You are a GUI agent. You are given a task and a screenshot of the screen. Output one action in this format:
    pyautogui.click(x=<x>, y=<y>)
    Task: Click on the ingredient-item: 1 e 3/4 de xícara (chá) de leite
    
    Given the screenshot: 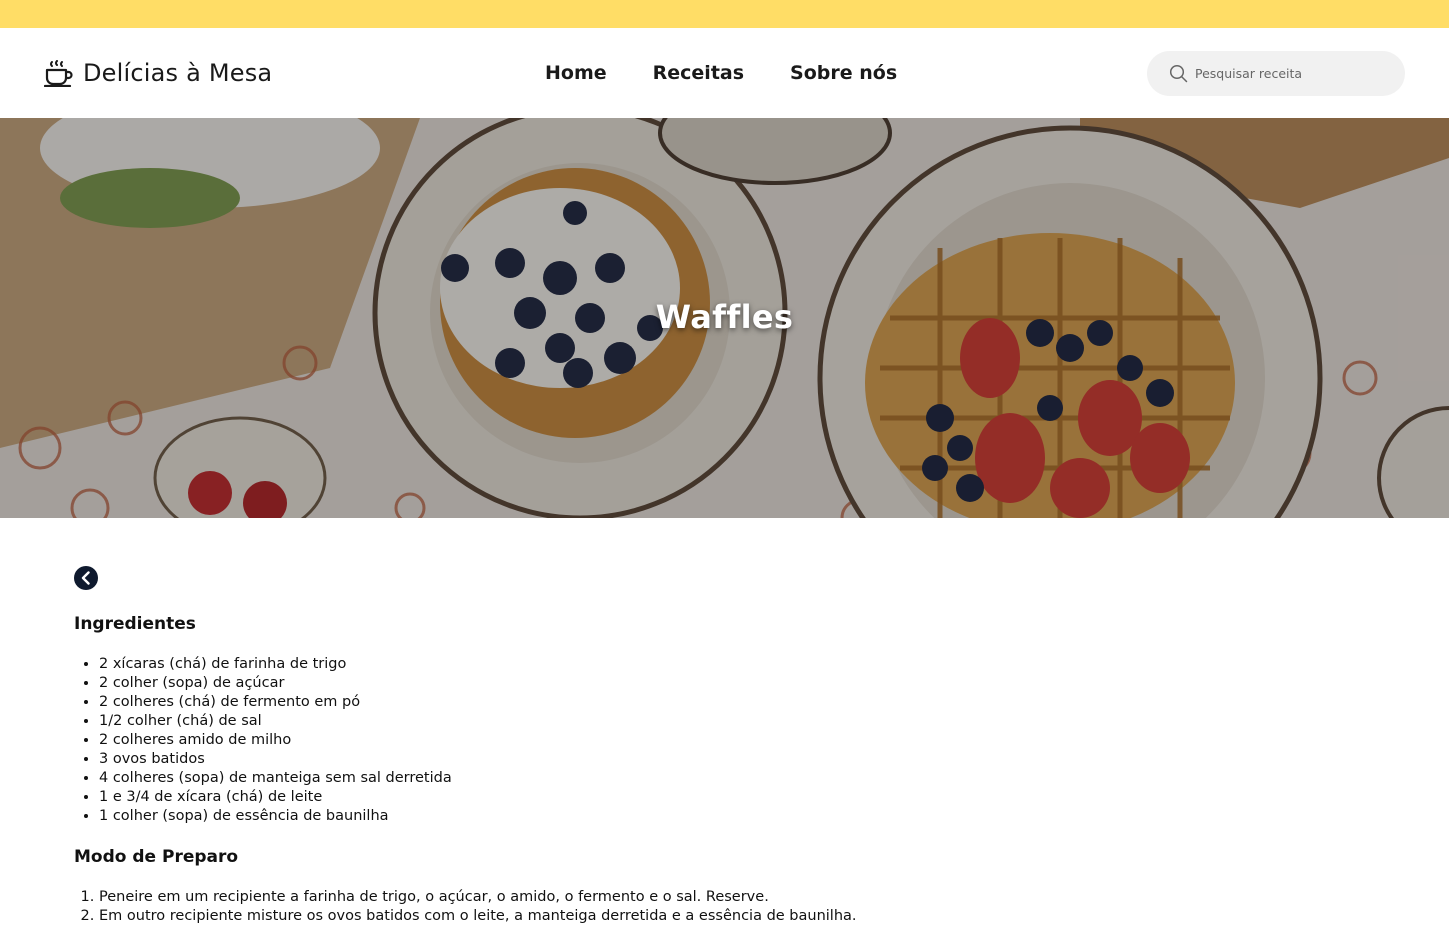 What is the action you would take?
    pyautogui.click(x=536, y=797)
    